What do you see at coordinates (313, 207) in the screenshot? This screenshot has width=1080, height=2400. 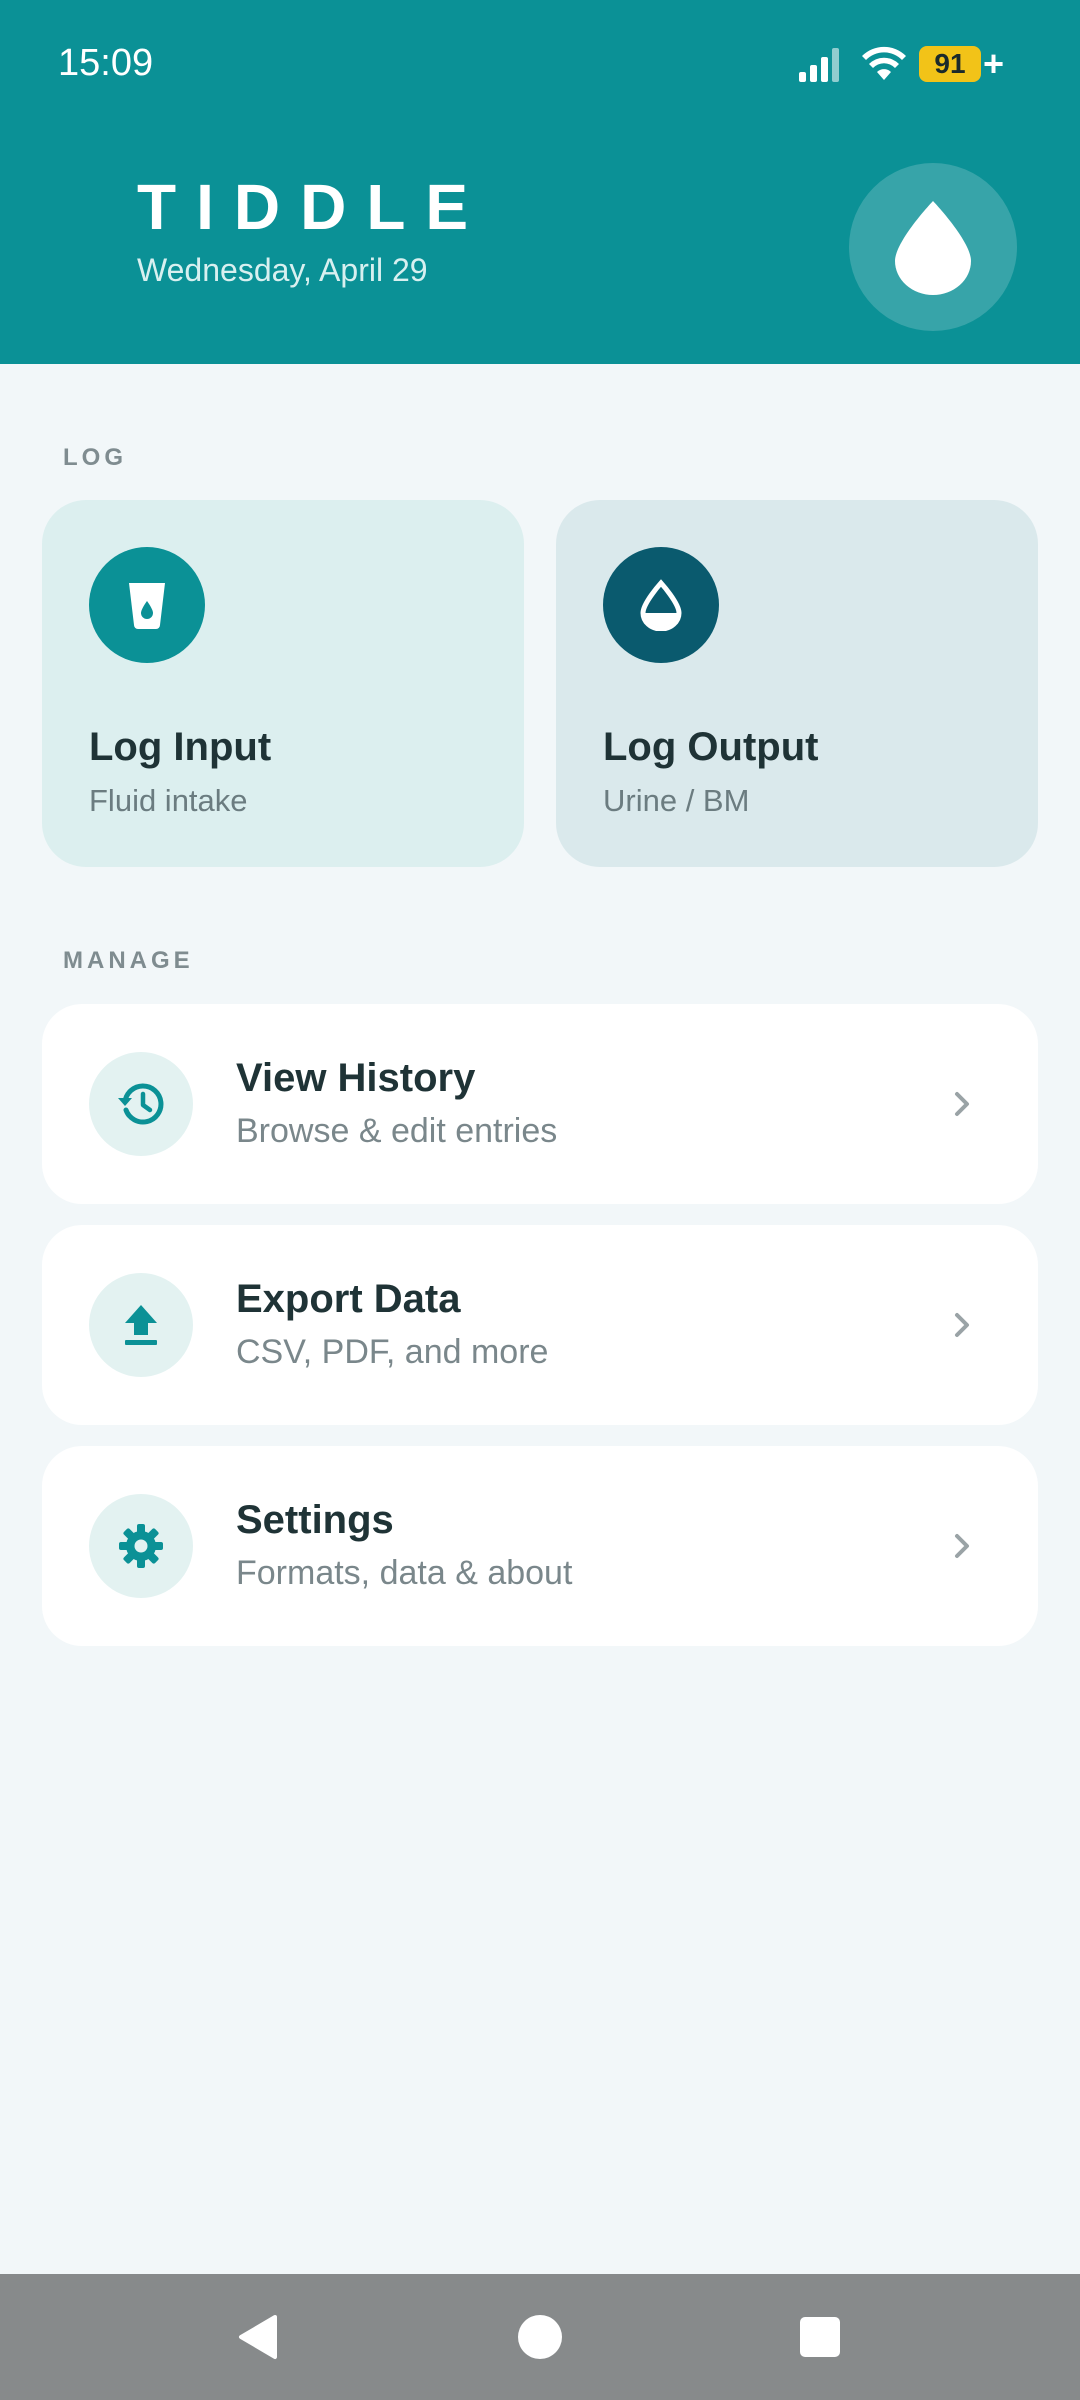 I see `app-title: TIDDLE` at bounding box center [313, 207].